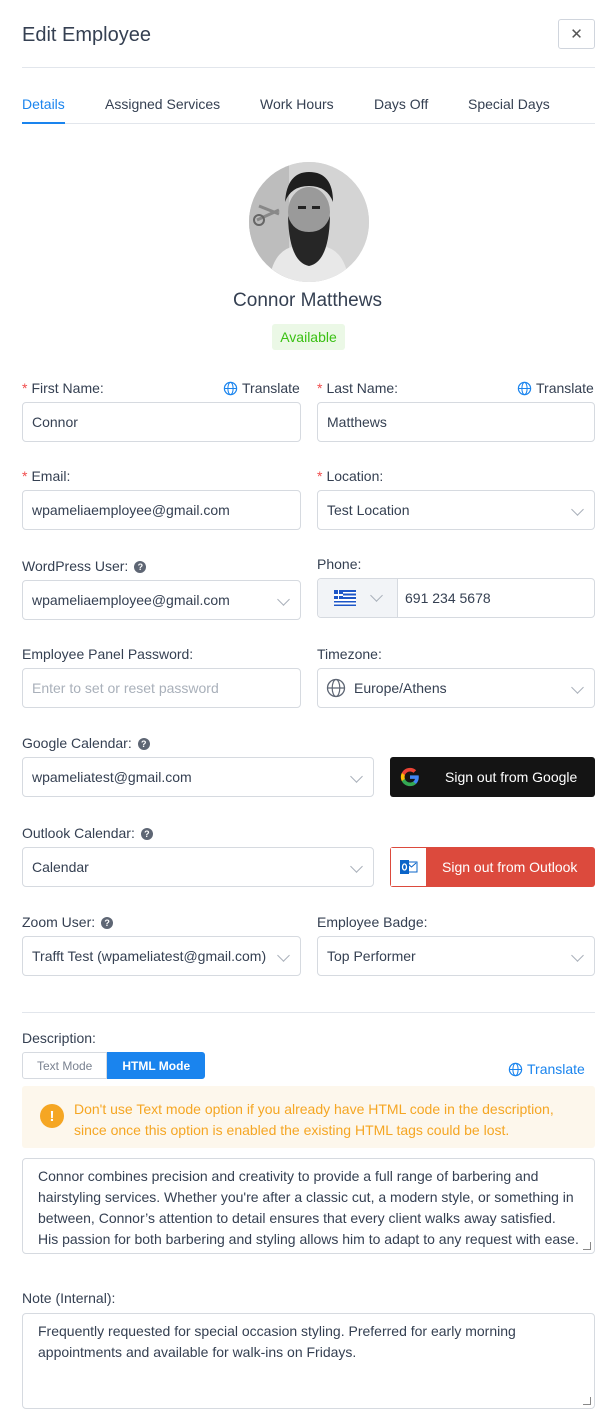  Describe the element at coordinates (510, 867) in the screenshot. I see `outlook-sign-out-label: Sign out from Outlook` at that location.